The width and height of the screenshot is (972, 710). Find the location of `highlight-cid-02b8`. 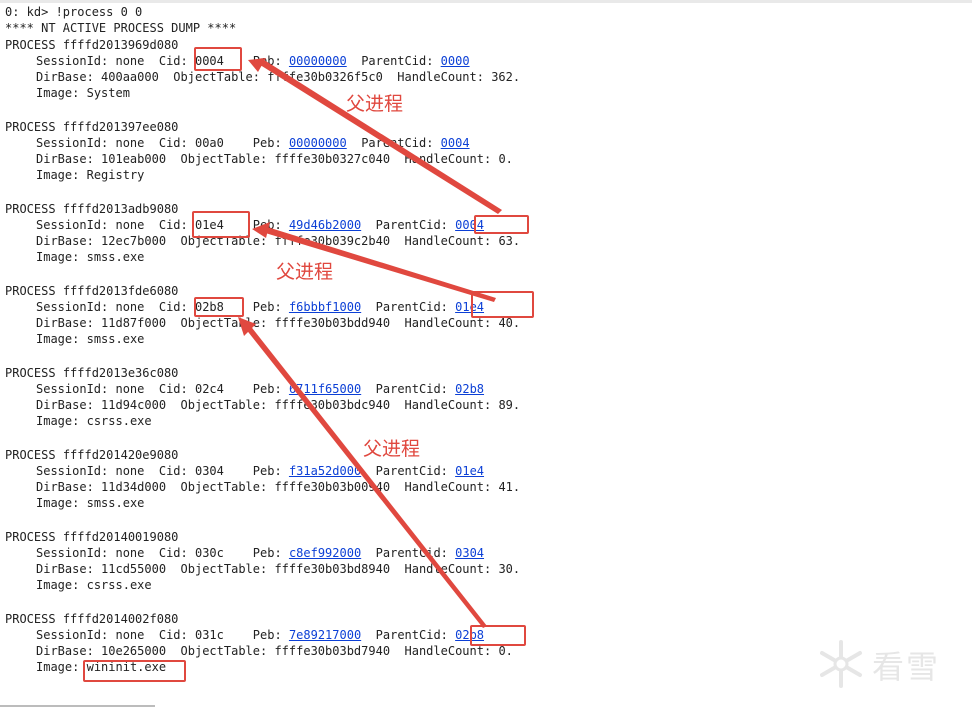

highlight-cid-02b8 is located at coordinates (219, 307).